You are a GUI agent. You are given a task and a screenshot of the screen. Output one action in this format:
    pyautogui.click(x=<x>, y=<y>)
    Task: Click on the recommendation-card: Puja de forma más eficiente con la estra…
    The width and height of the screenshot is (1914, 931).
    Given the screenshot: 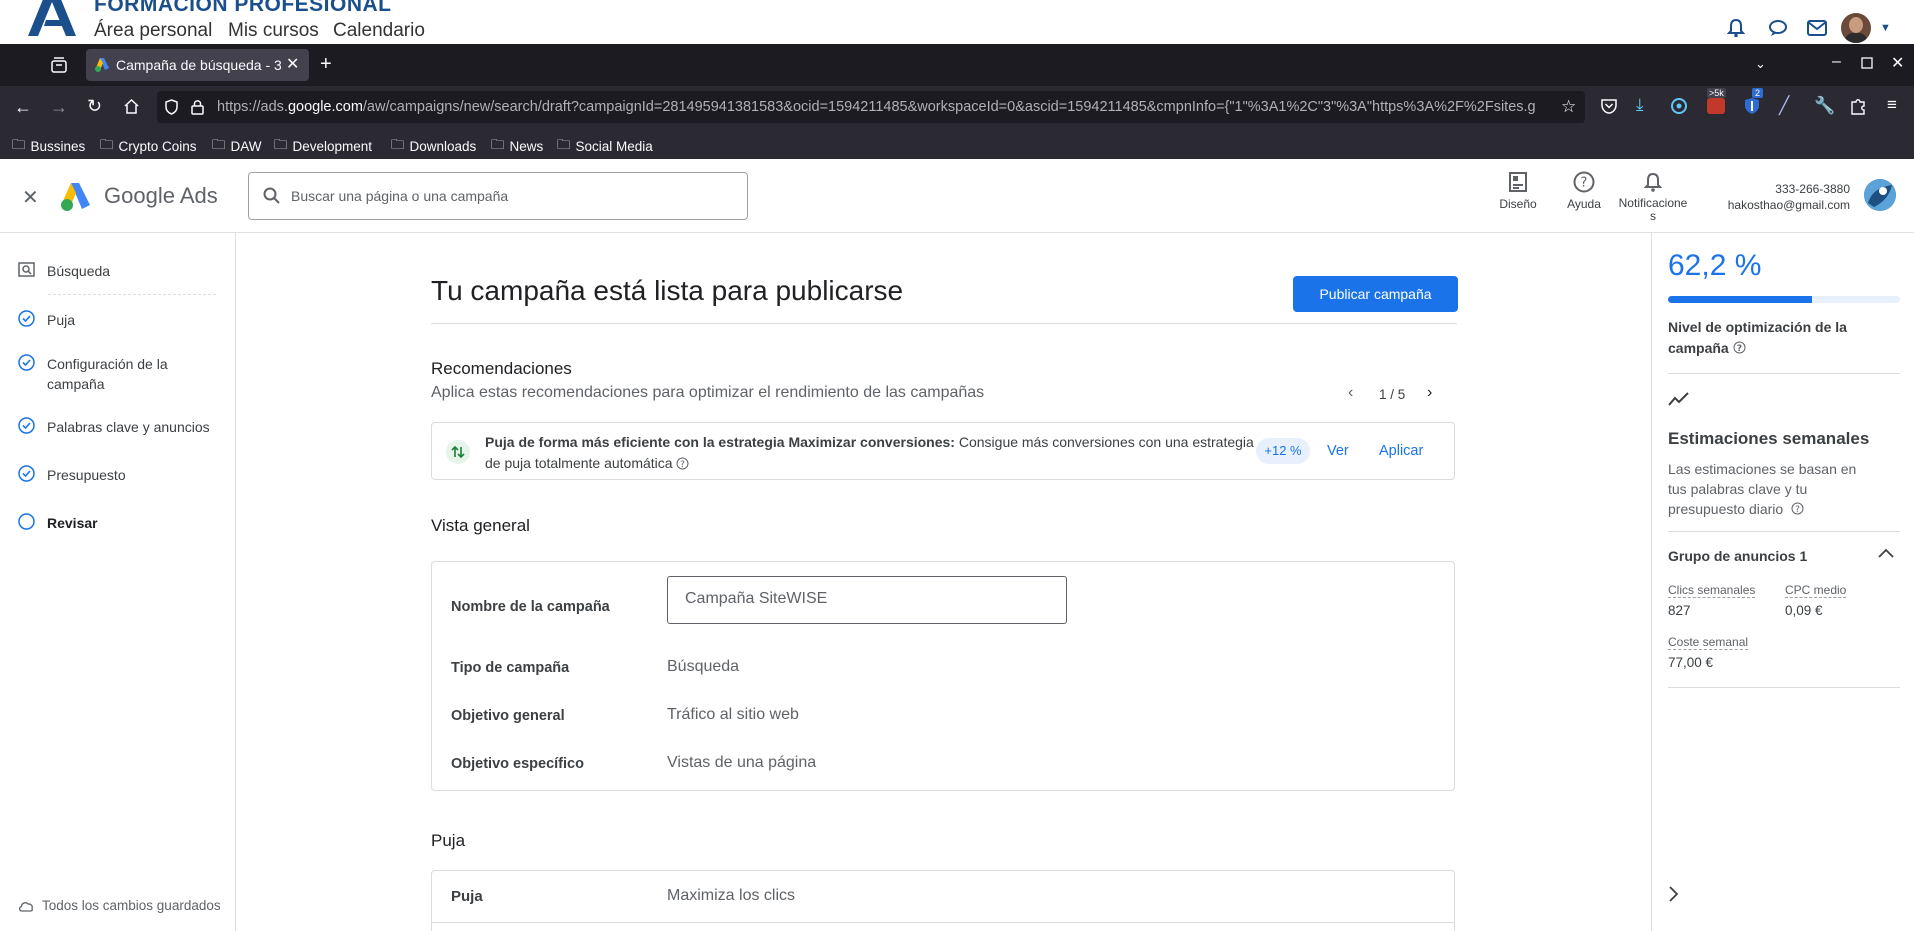 What is the action you would take?
    pyautogui.click(x=943, y=451)
    